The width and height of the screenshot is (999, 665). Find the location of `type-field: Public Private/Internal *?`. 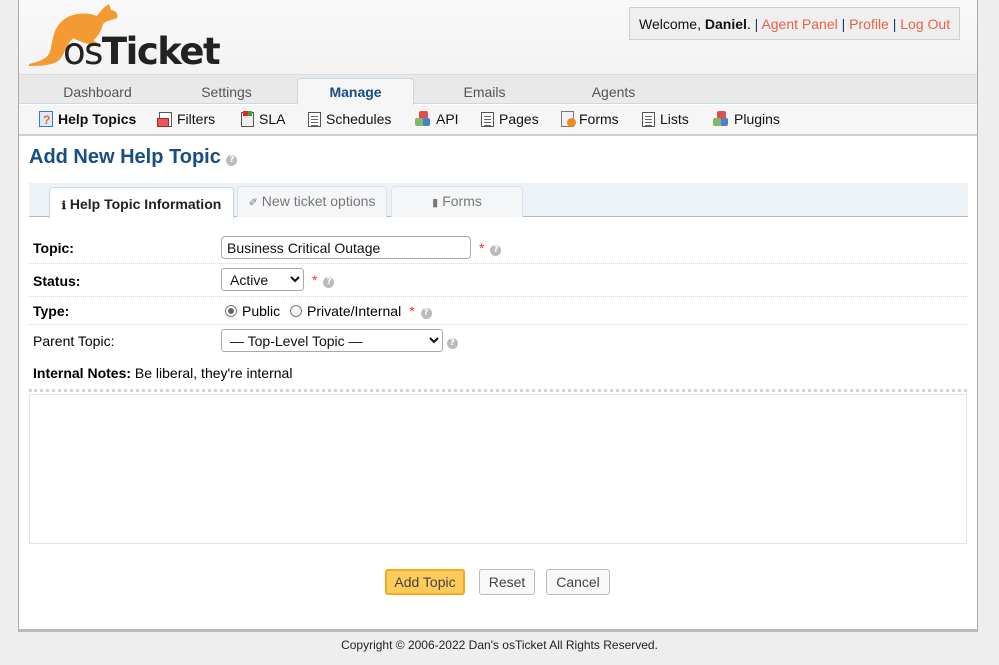

type-field: Public Private/Internal *? is located at coordinates (328, 311).